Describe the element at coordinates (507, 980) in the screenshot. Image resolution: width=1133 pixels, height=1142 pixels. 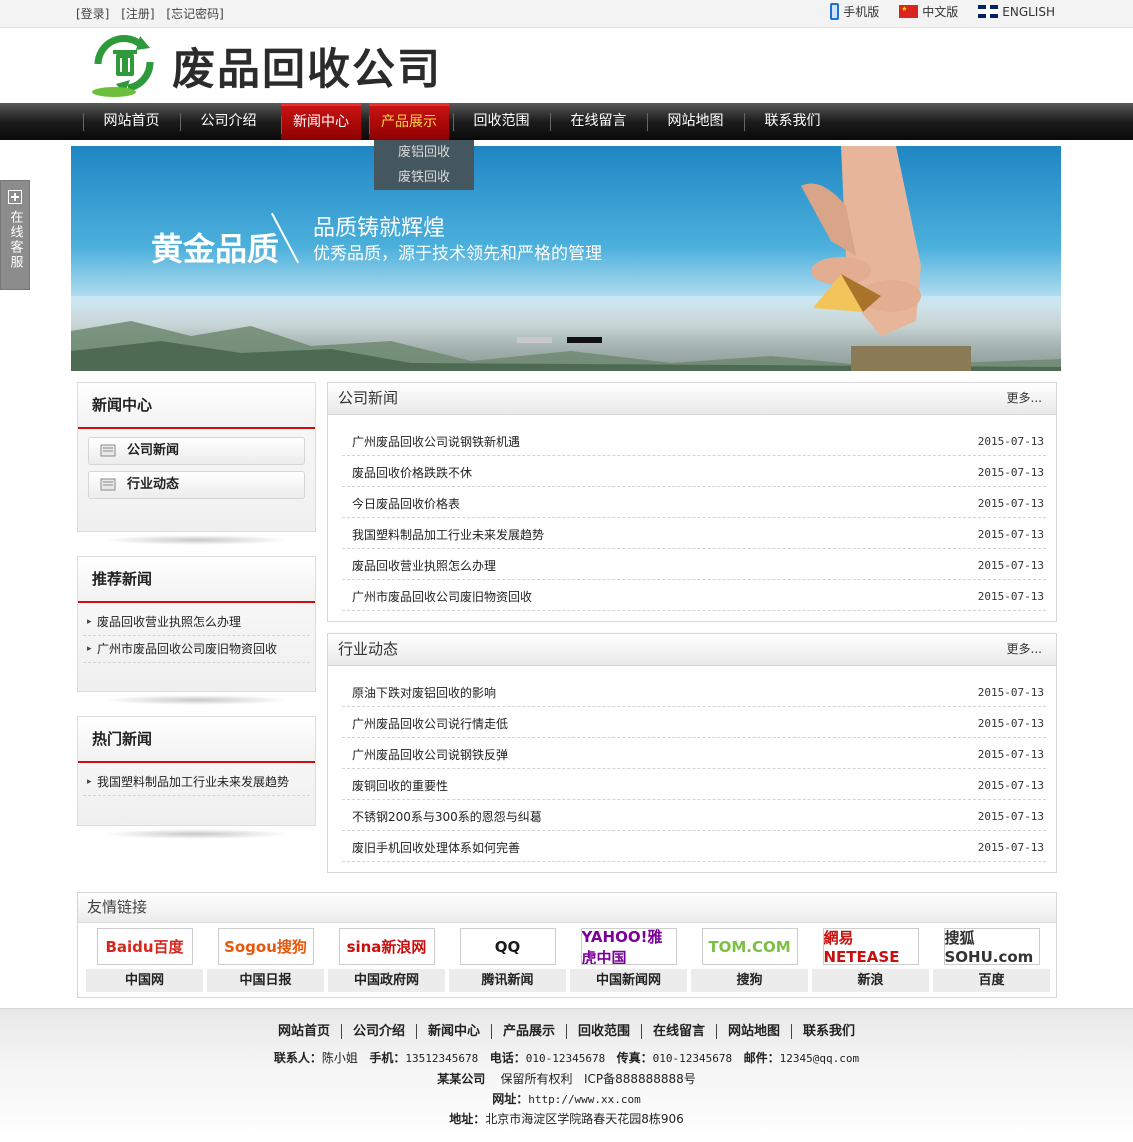
I see `friend-link-caption: 腾讯新闻` at that location.